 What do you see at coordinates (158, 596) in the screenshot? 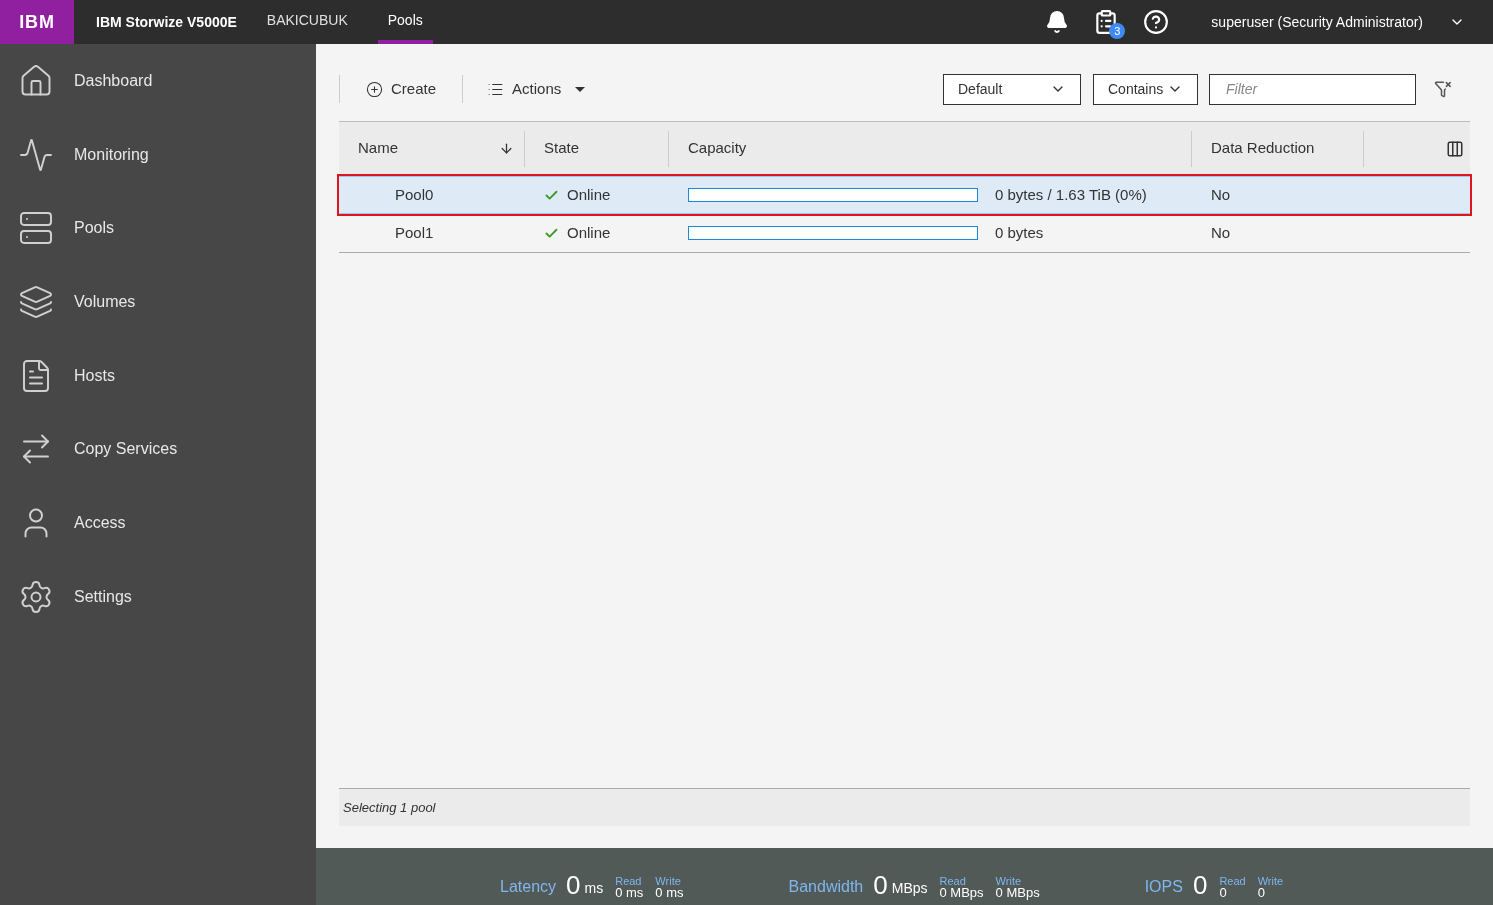
I see `sidebar-item: Settings` at bounding box center [158, 596].